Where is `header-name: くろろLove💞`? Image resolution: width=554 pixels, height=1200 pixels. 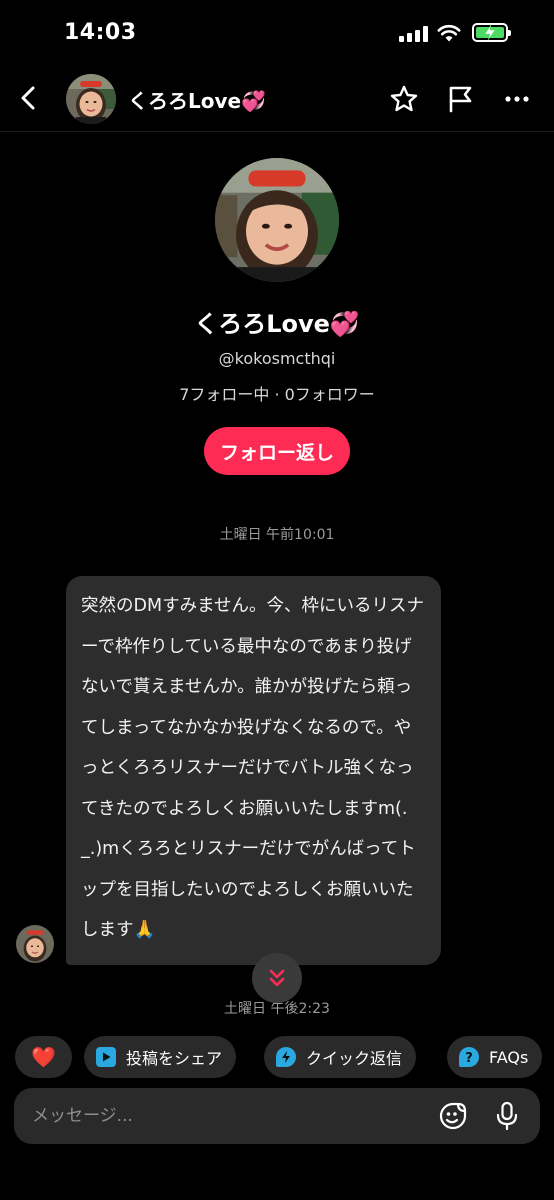 header-name: くろろLove💞 is located at coordinates (197, 99).